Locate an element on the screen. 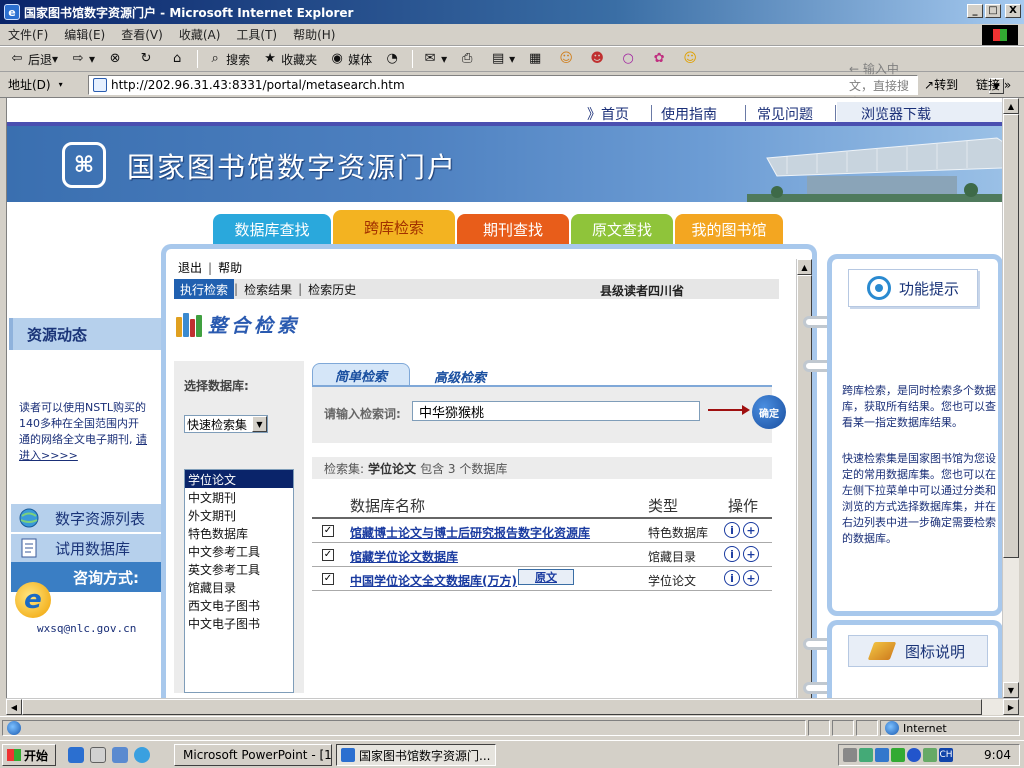 This screenshot has width=1024, height=768. flower-button: ✿ is located at coordinates (660, 59).